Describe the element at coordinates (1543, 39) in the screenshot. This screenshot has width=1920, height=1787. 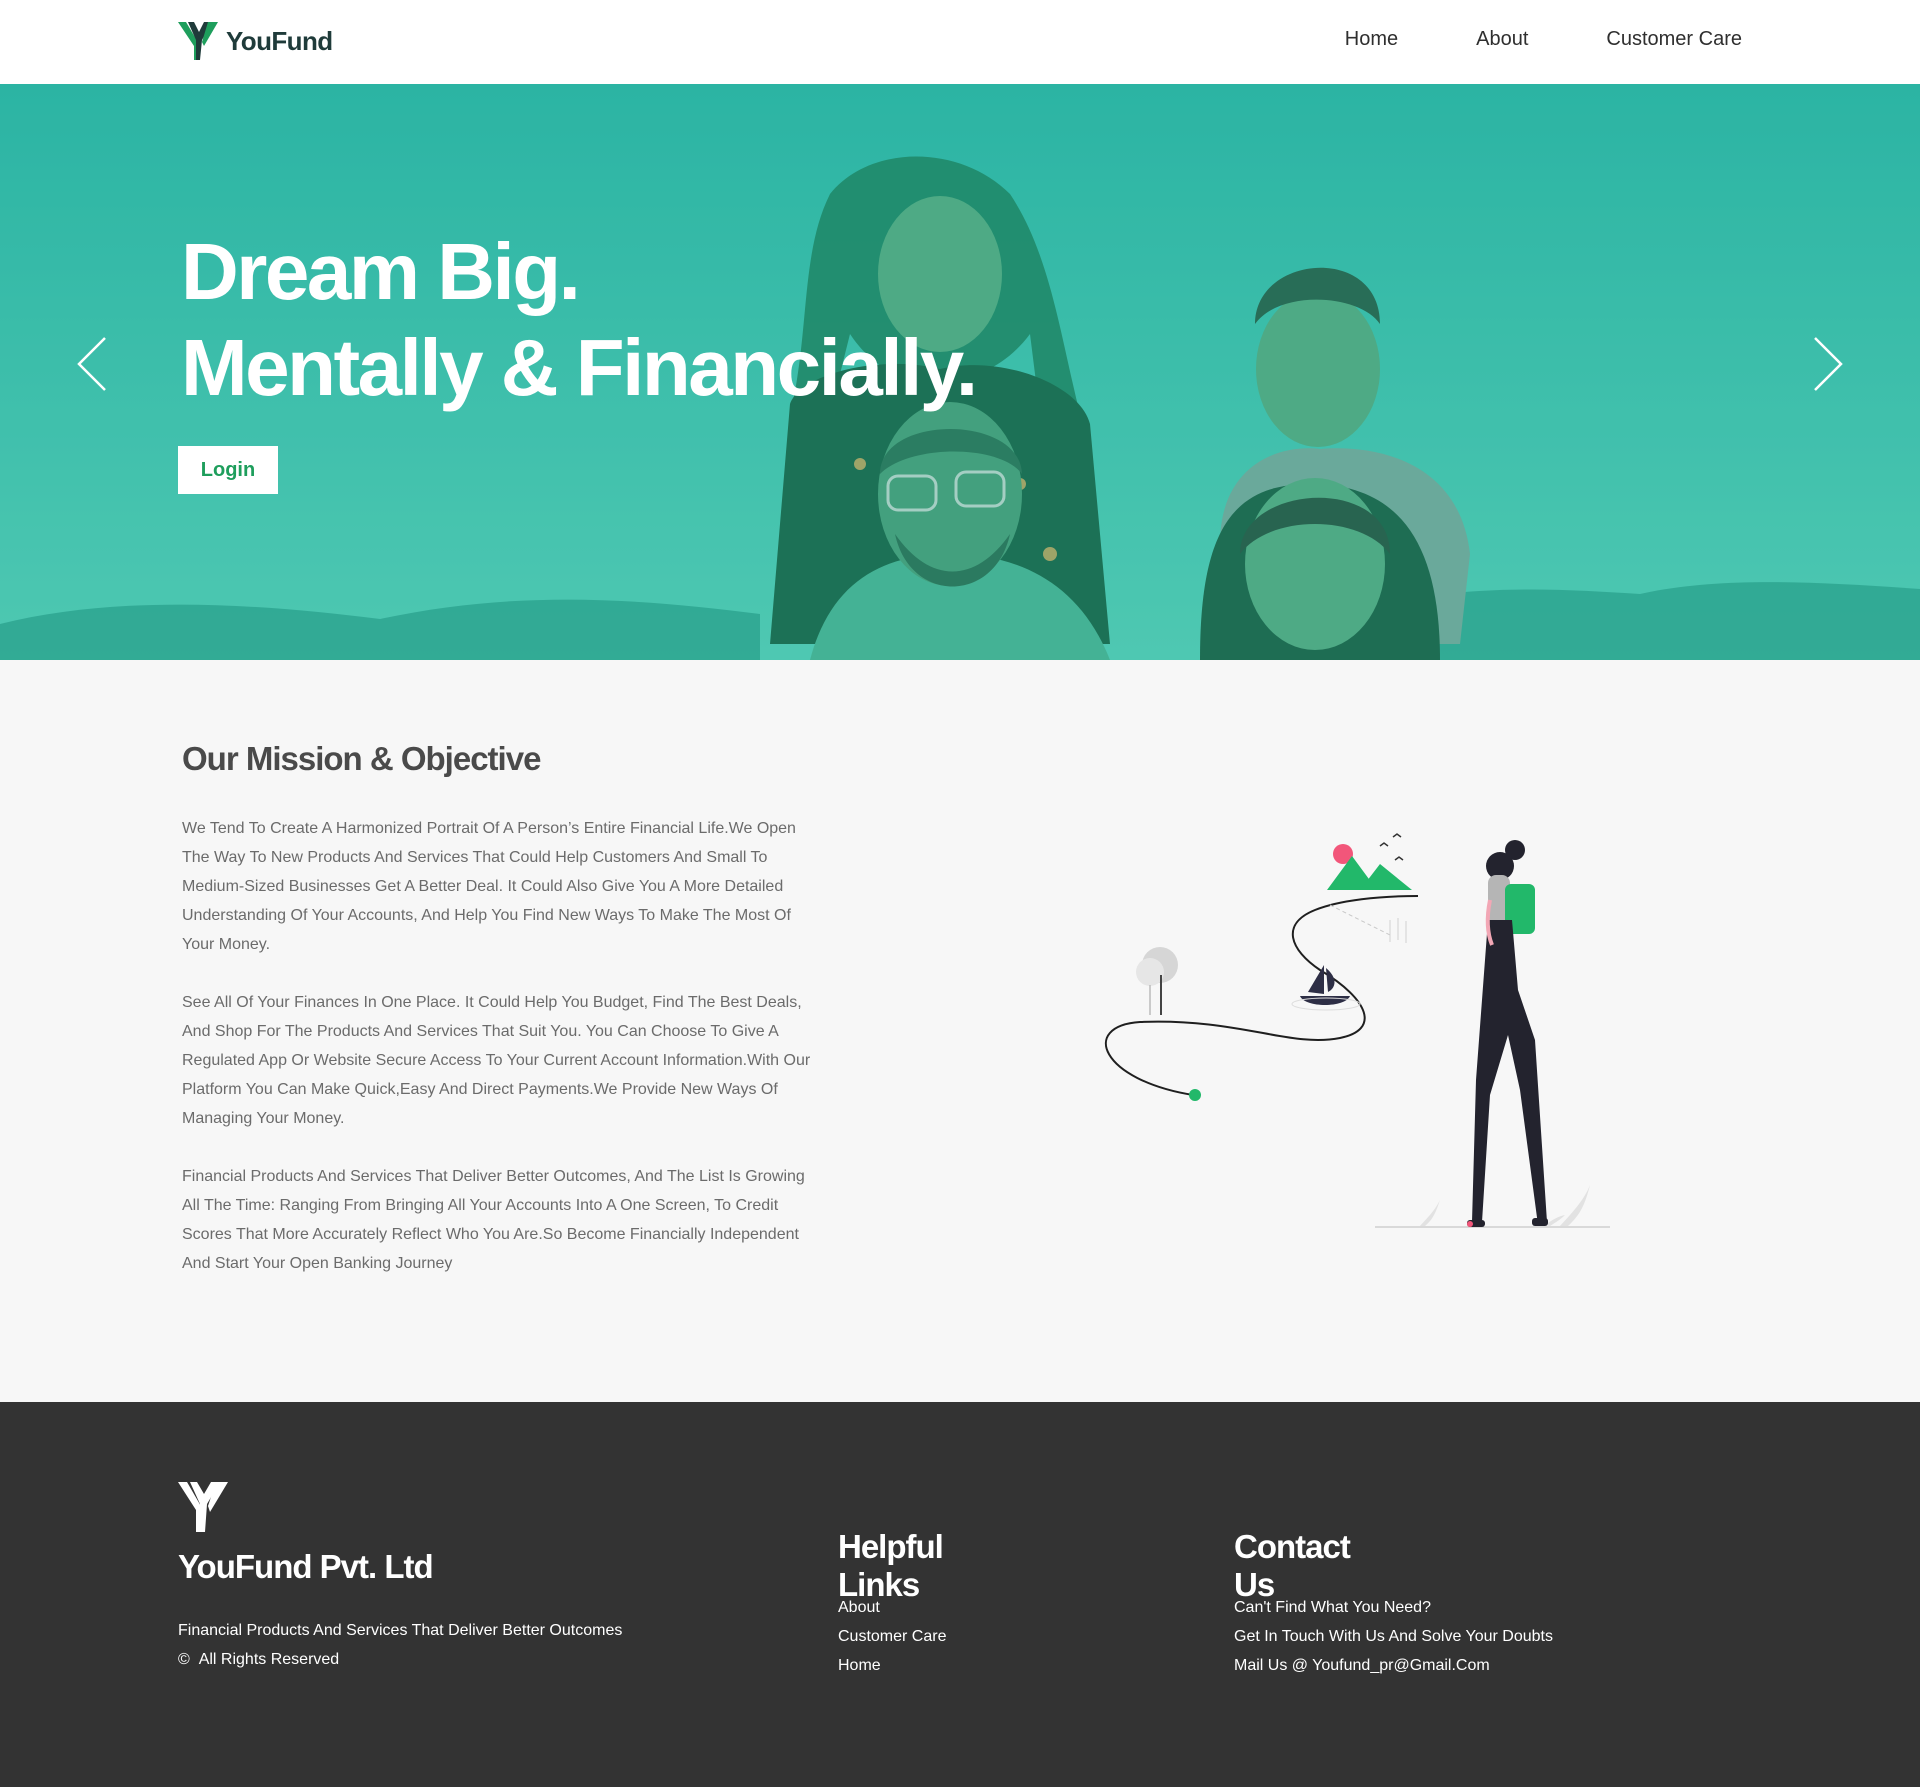
I see `main-nav: Home About Customer Care` at that location.